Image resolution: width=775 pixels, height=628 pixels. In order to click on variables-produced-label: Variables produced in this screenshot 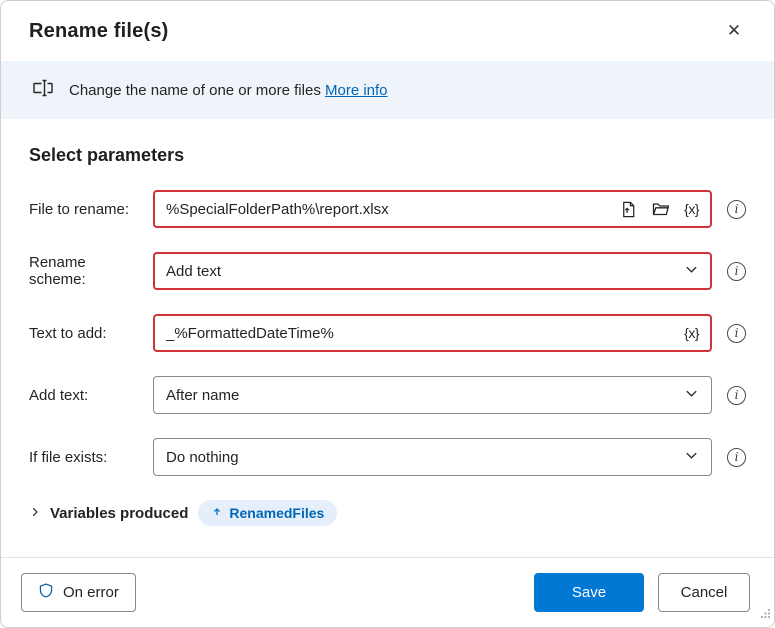, I will do `click(119, 513)`.